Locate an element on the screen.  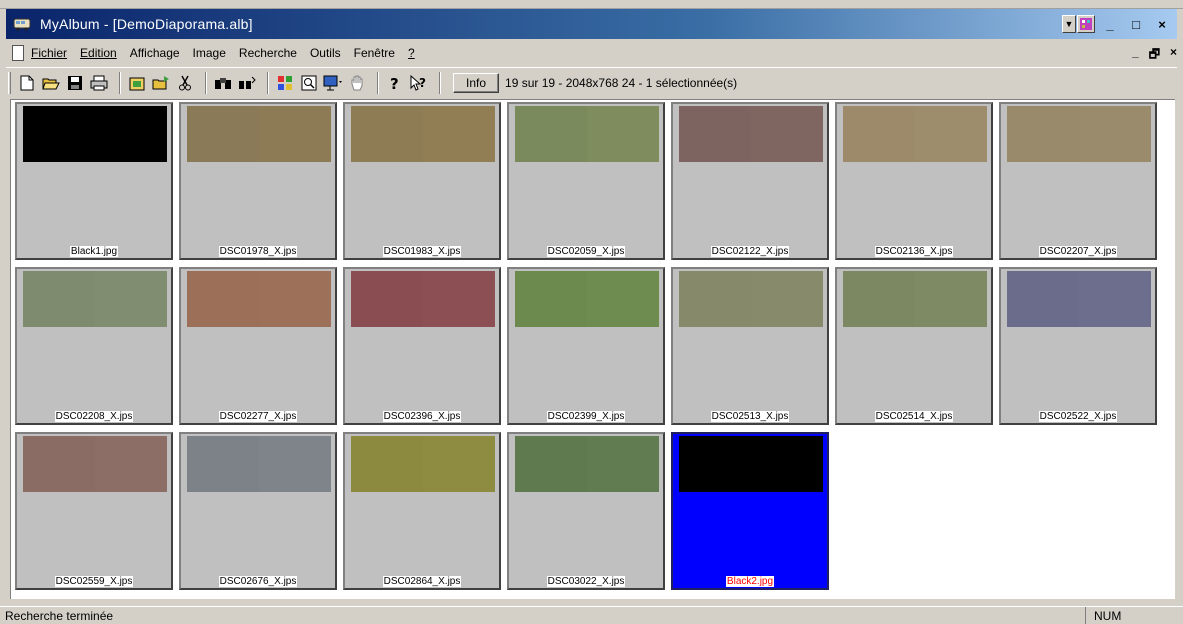
thumbnail-item: DSC02676_X.jps is located at coordinates (258, 511).